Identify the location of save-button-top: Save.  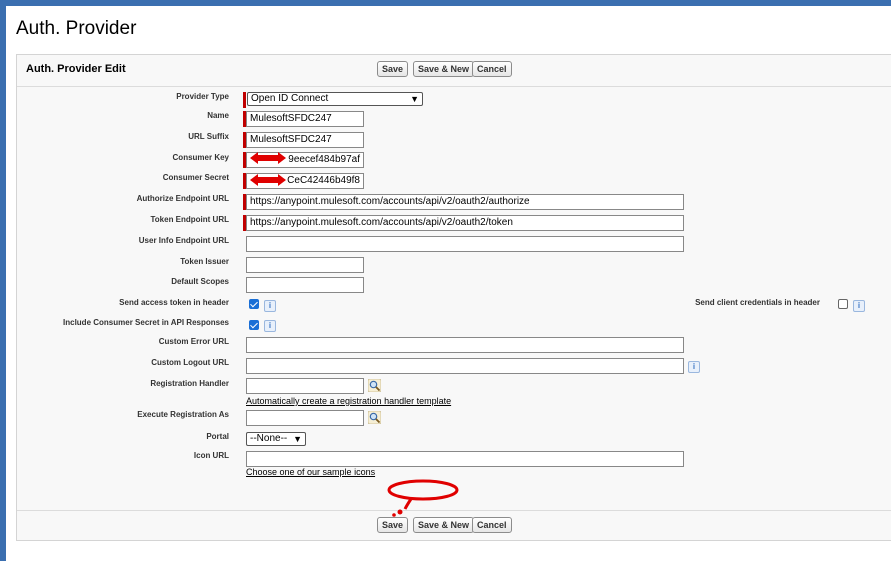
(393, 69).